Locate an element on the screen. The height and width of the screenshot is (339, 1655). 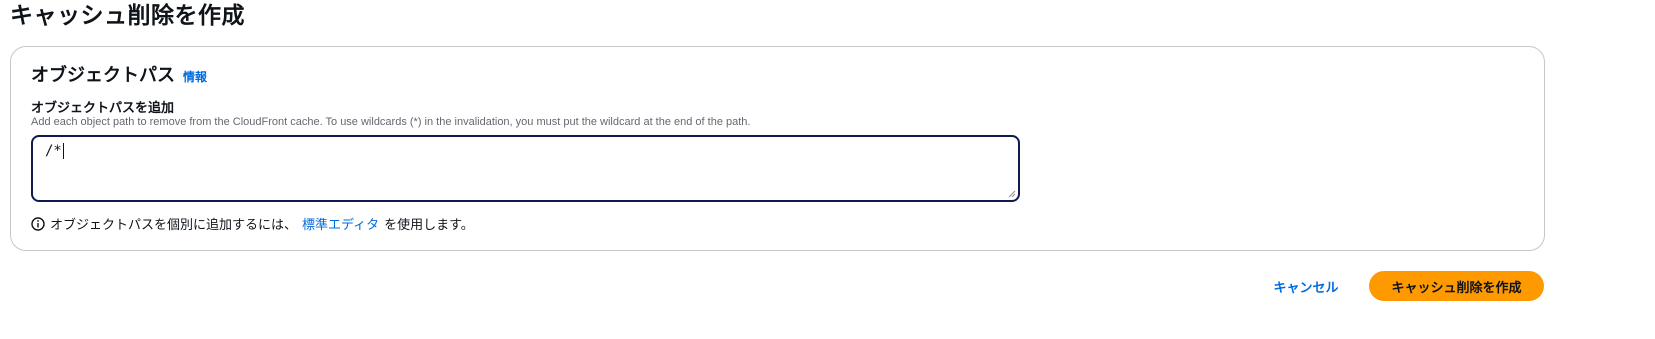
field-label: オブジェクトパスを追加 is located at coordinates (103, 108).